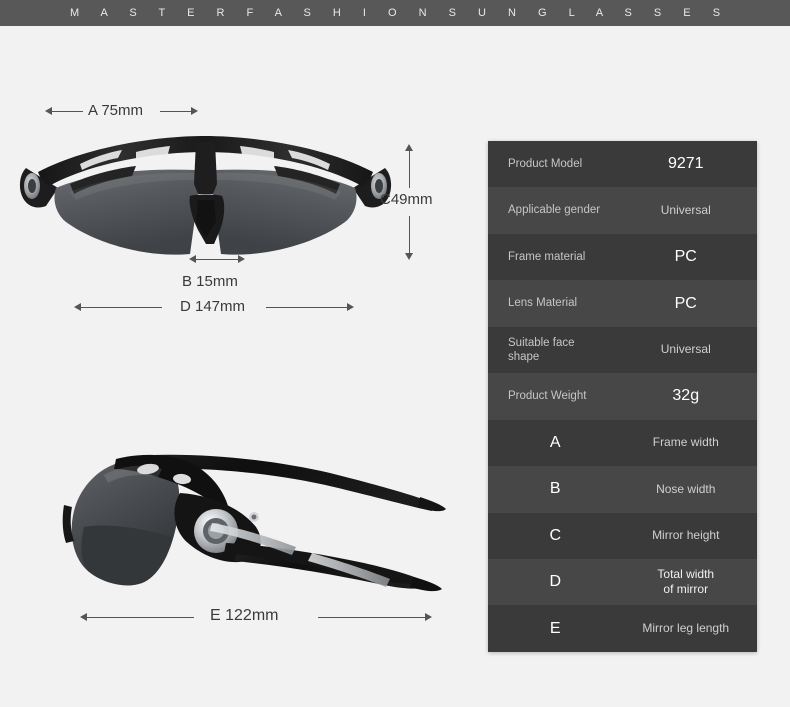  What do you see at coordinates (67, 111) in the screenshot?
I see `dimension-a-line-left` at bounding box center [67, 111].